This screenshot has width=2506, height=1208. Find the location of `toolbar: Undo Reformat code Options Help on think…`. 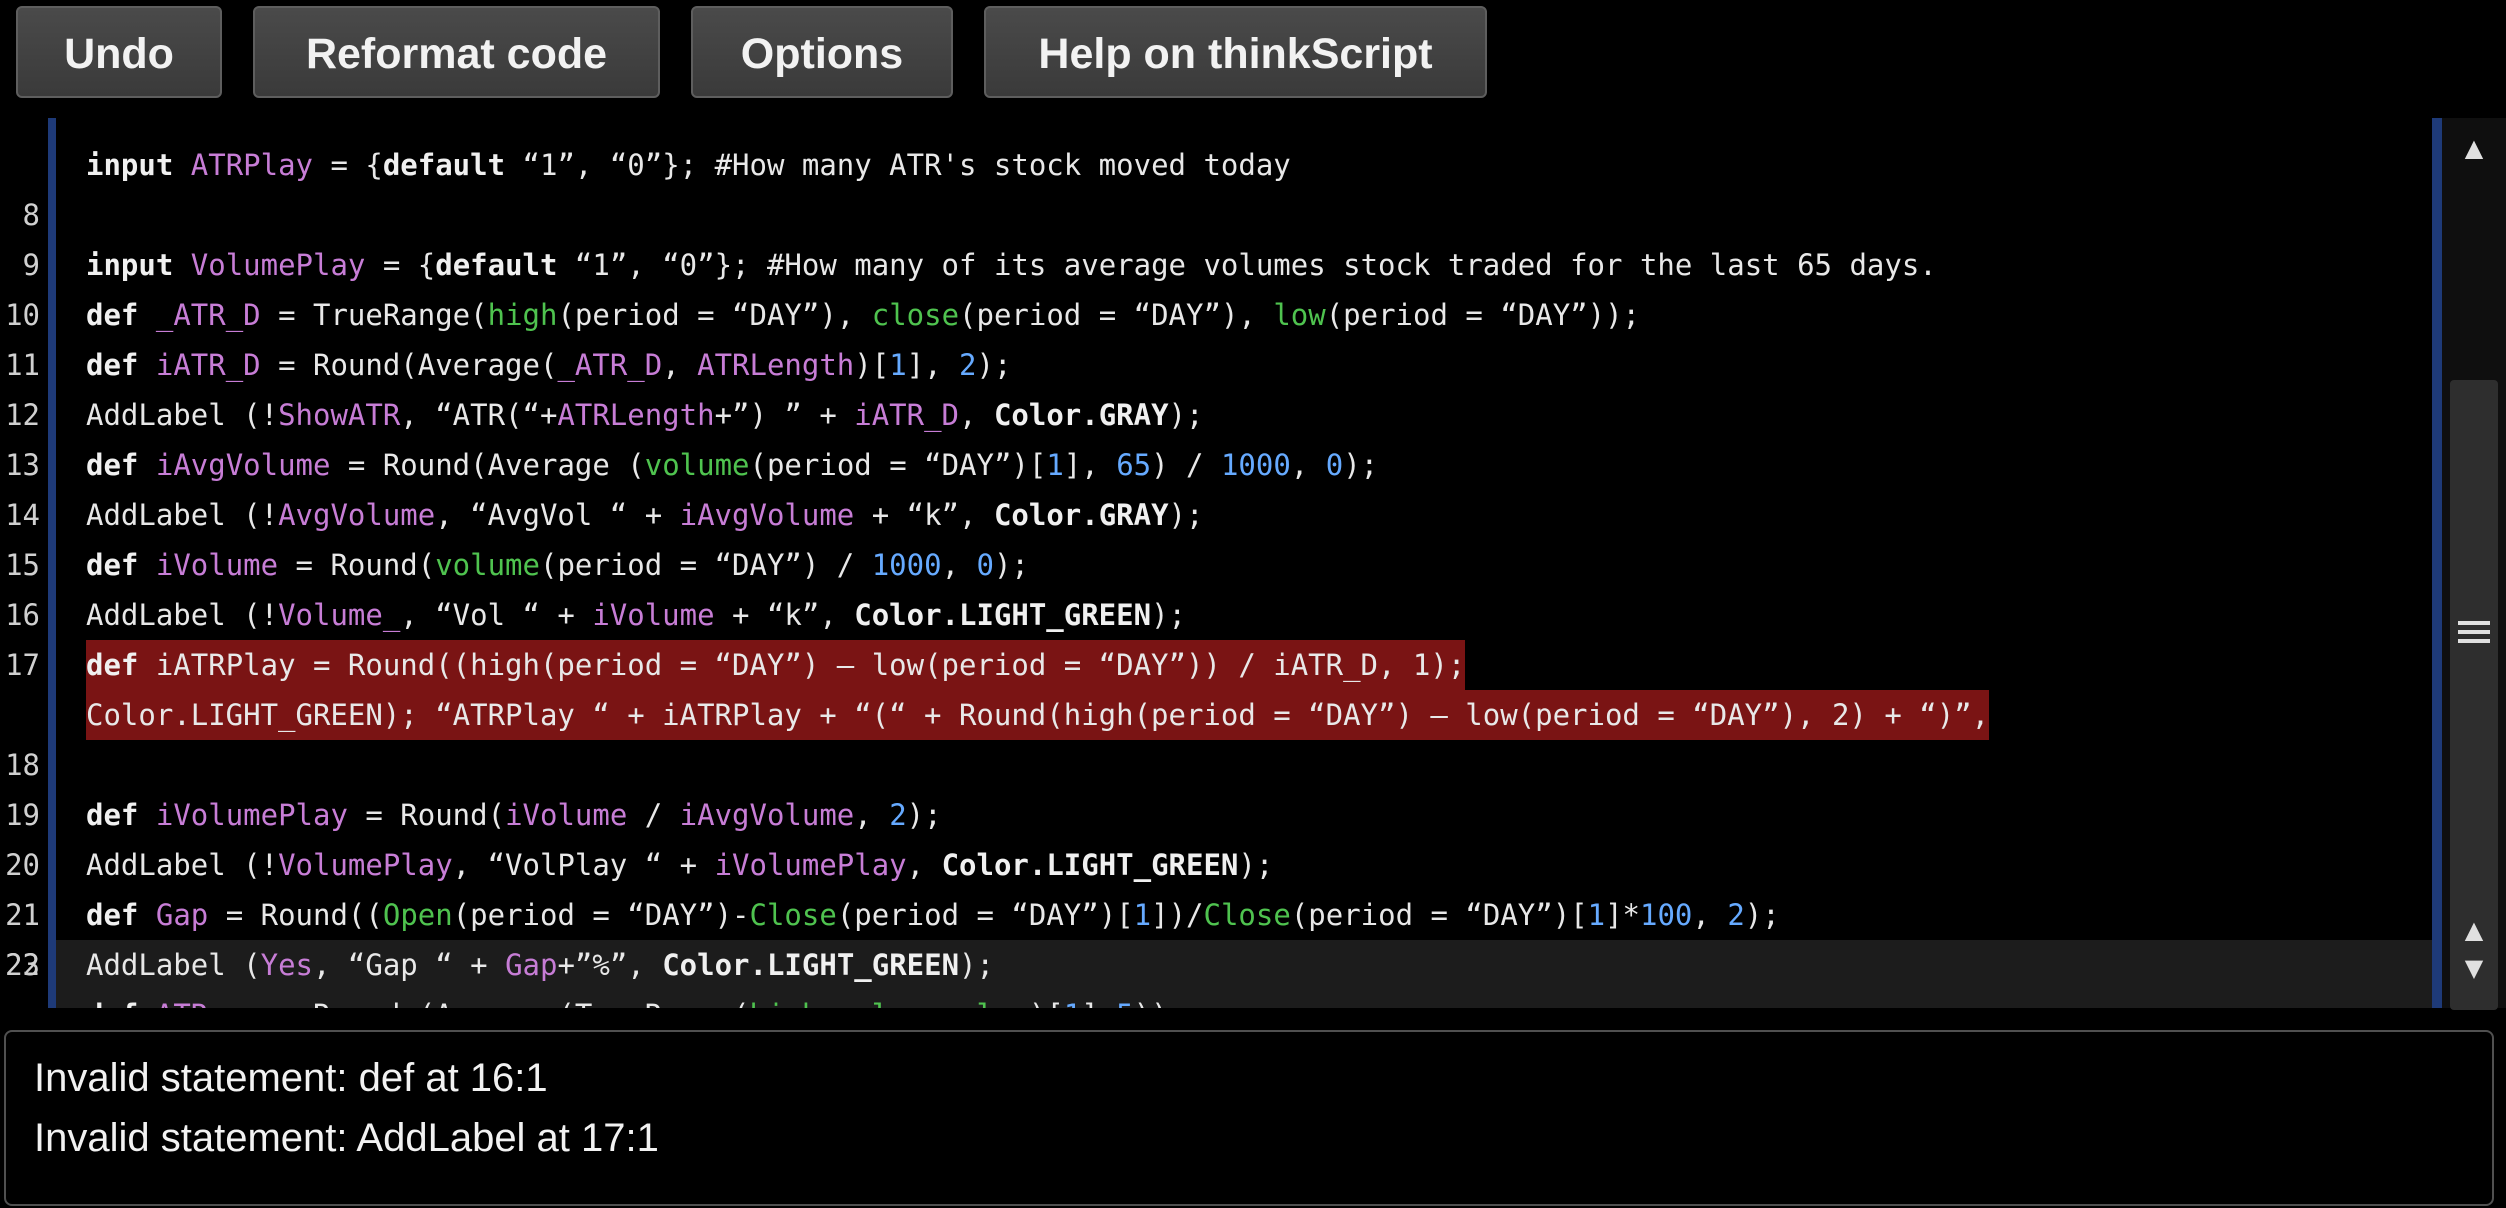

toolbar: Undo Reformat code Options Help on think… is located at coordinates (1253, 59).